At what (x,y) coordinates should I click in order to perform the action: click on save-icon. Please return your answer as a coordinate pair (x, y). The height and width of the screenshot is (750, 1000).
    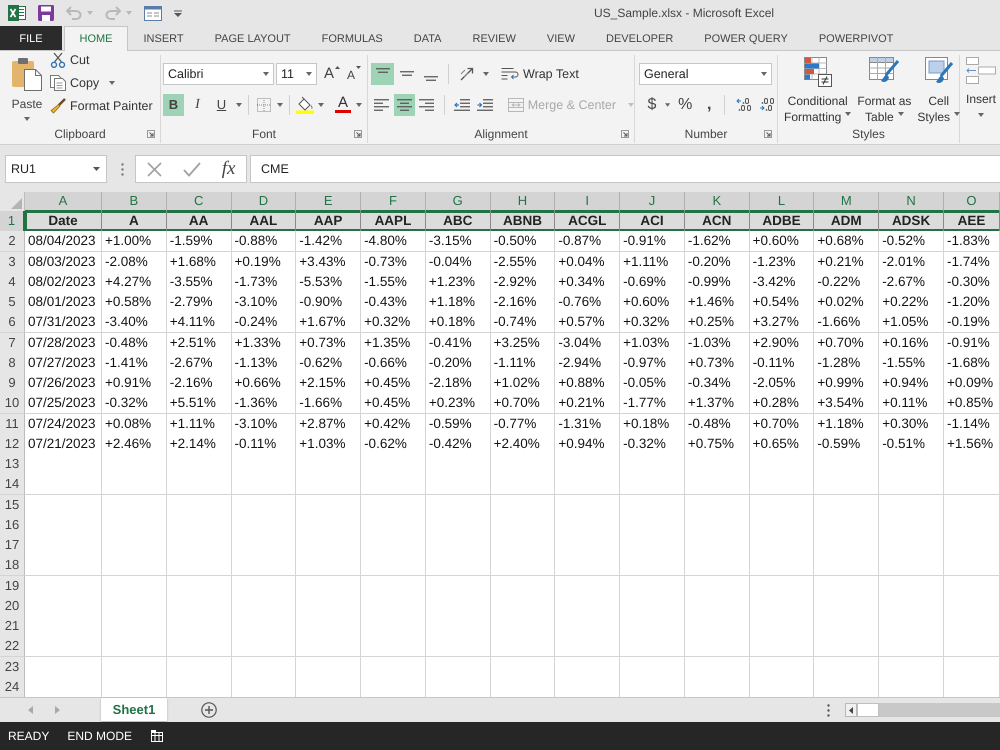
    Looking at the image, I should click on (46, 13).